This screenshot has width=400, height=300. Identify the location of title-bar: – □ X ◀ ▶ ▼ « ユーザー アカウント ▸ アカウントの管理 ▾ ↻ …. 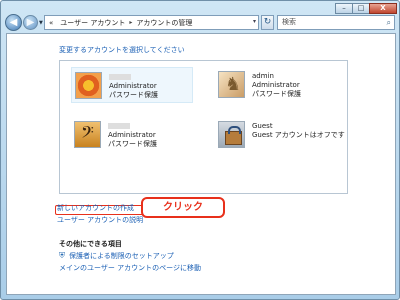
(200, 17).